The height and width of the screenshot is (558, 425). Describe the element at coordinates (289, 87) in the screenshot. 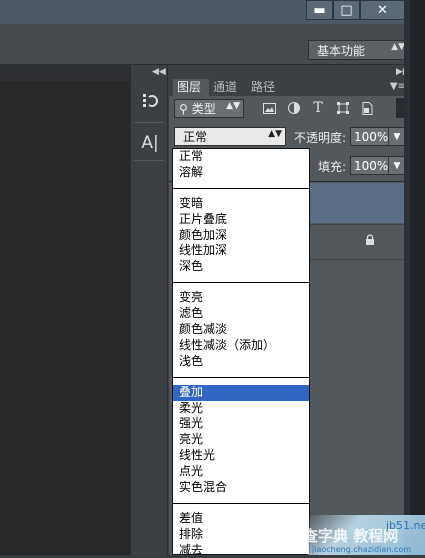

I see `panel-tabs: 图层 通道 路径 ▼≡` at that location.